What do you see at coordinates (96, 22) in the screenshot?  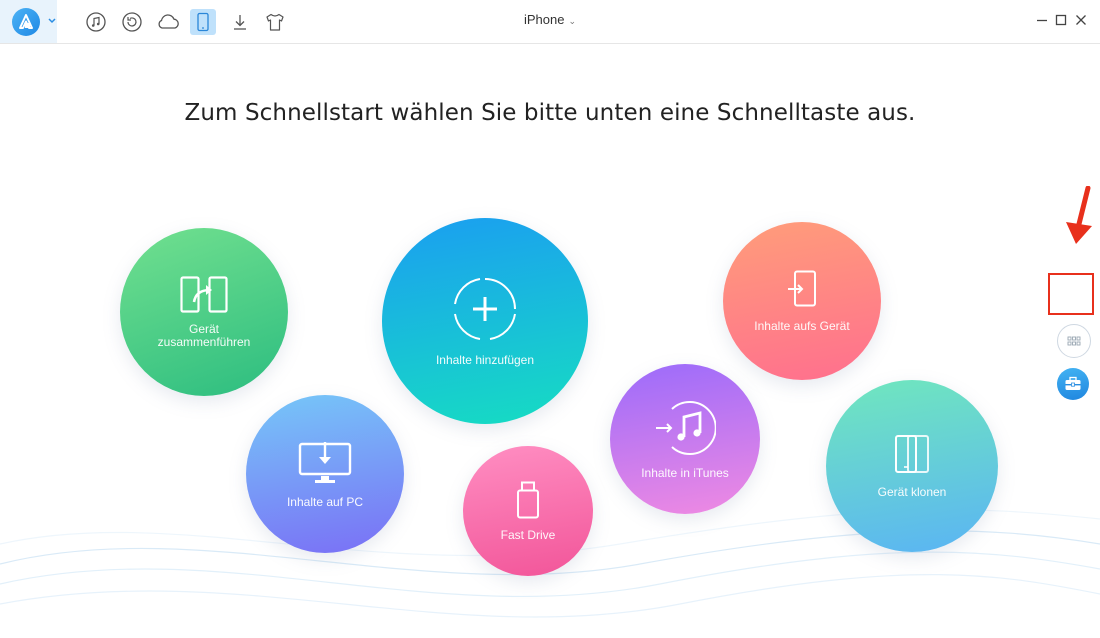 I see `music-icon` at bounding box center [96, 22].